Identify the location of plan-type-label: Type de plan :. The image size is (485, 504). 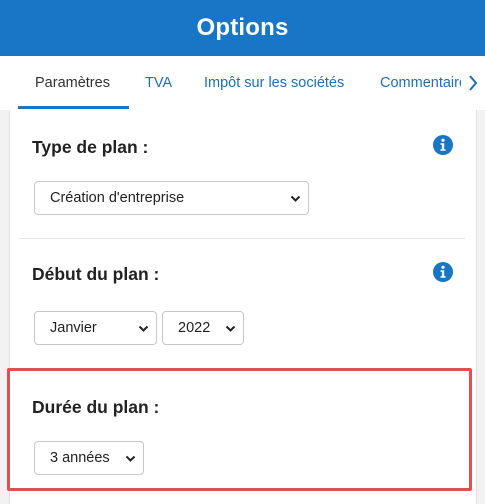
(90, 147).